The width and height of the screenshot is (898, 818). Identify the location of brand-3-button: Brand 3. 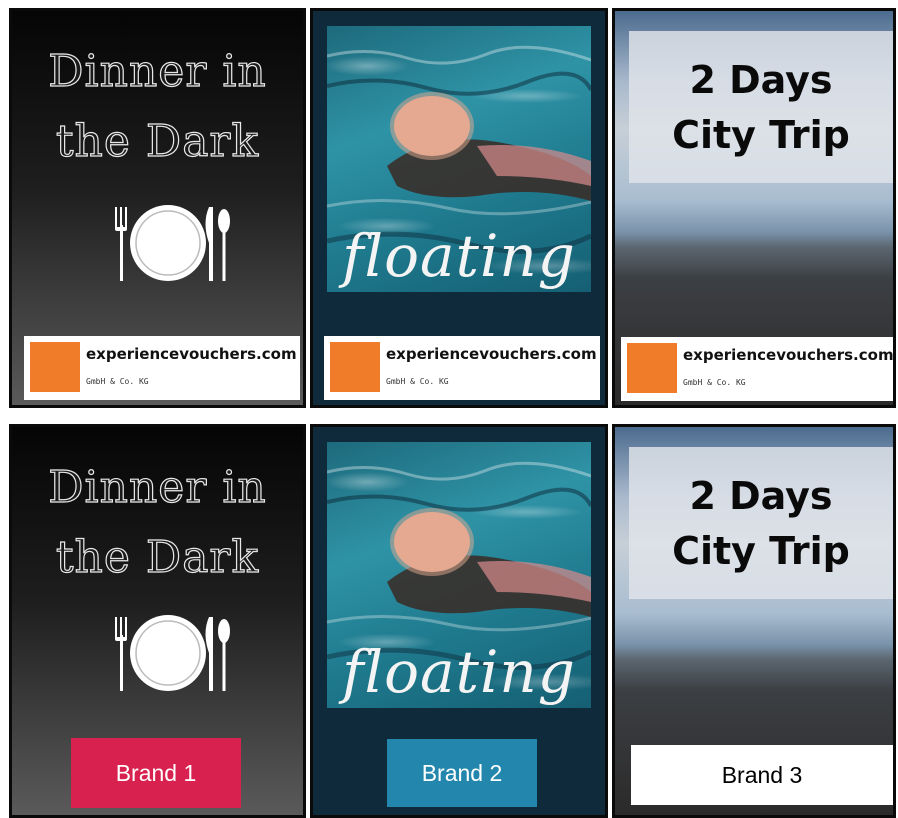
(762, 775).